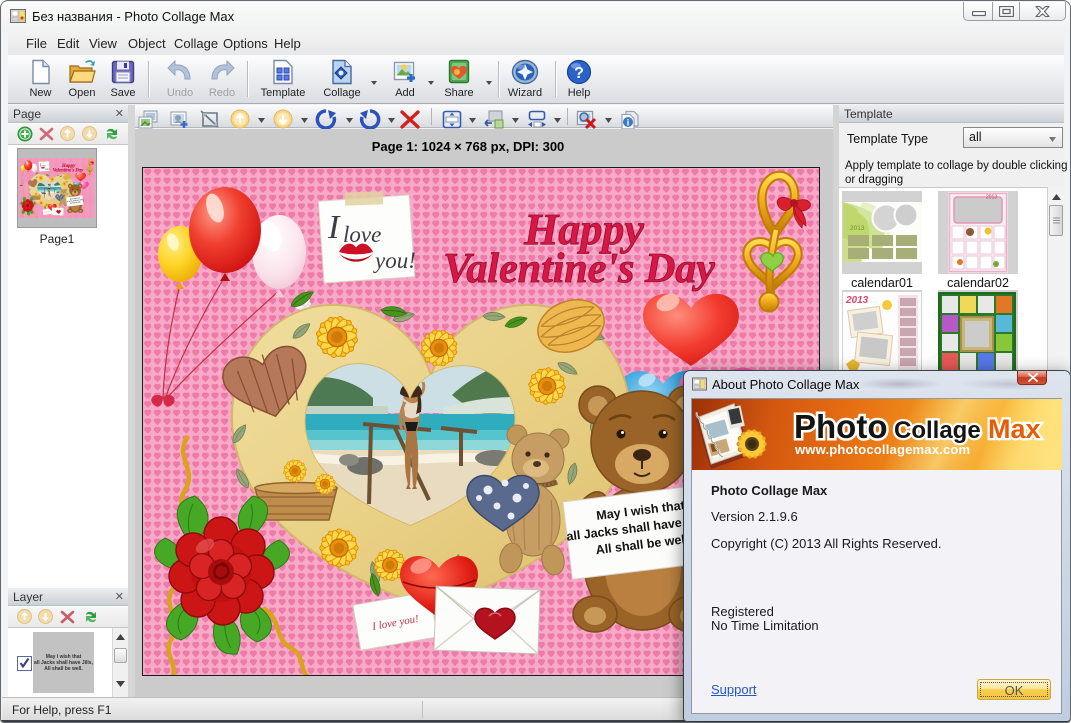 The image size is (1071, 723). What do you see at coordinates (937, 430) in the screenshot?
I see `svg-text: Collage` at bounding box center [937, 430].